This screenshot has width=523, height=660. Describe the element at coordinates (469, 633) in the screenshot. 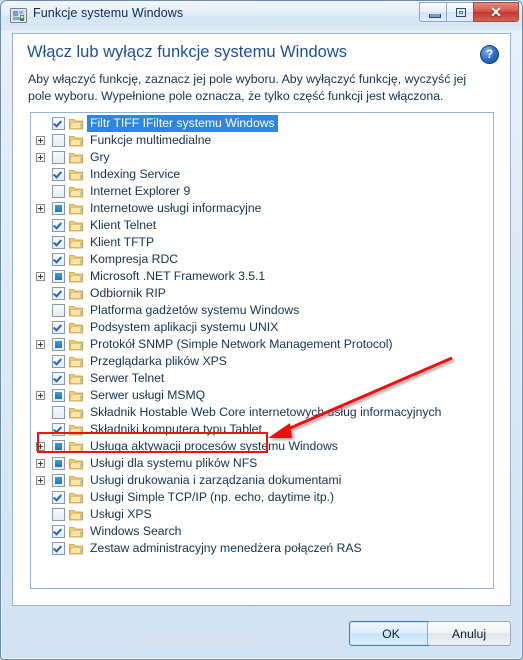

I see `cancel-button: Anuluj` at that location.